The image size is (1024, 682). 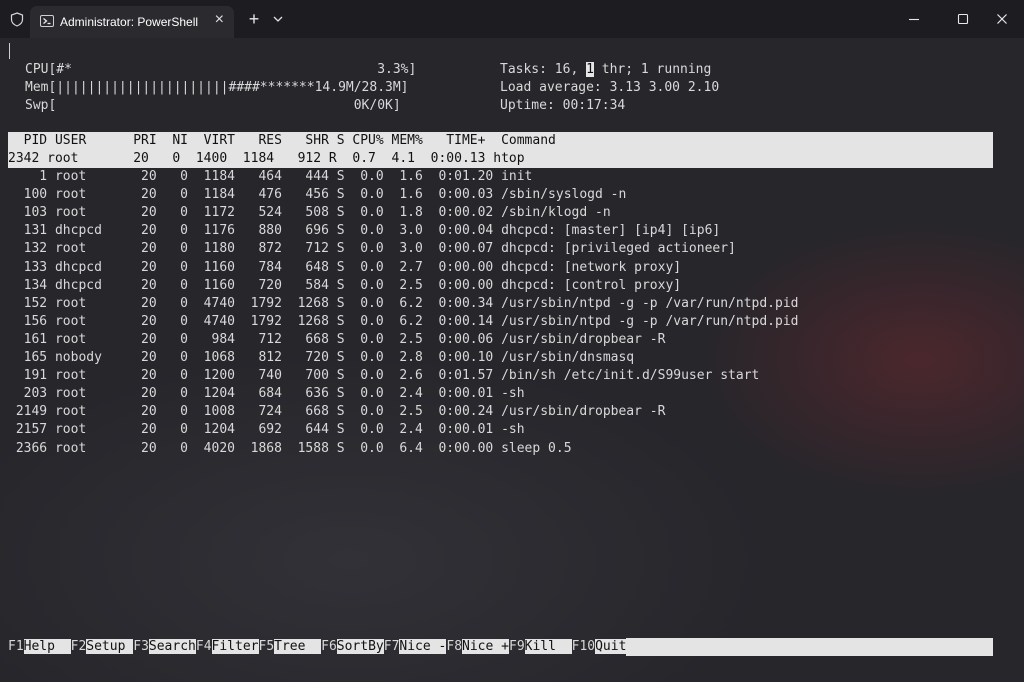 I want to click on close-icon, so click(x=1002, y=19).